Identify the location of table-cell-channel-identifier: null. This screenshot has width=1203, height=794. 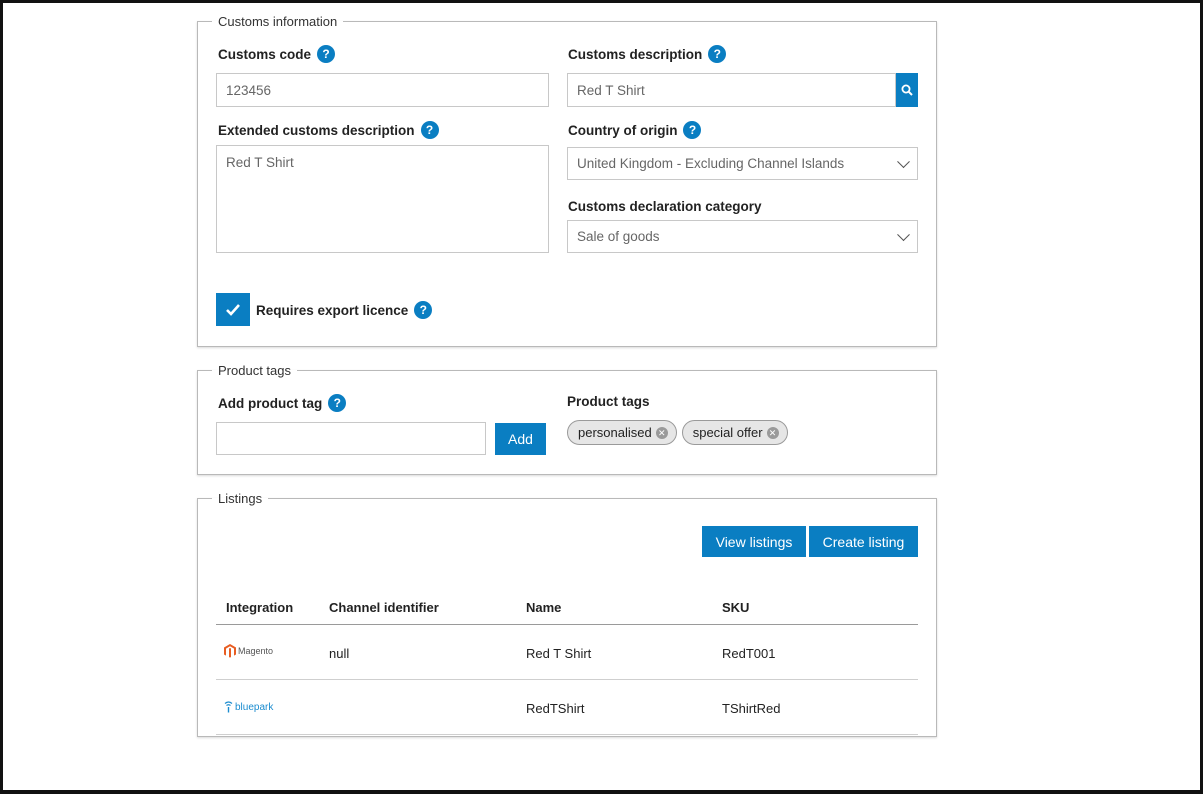
(339, 653).